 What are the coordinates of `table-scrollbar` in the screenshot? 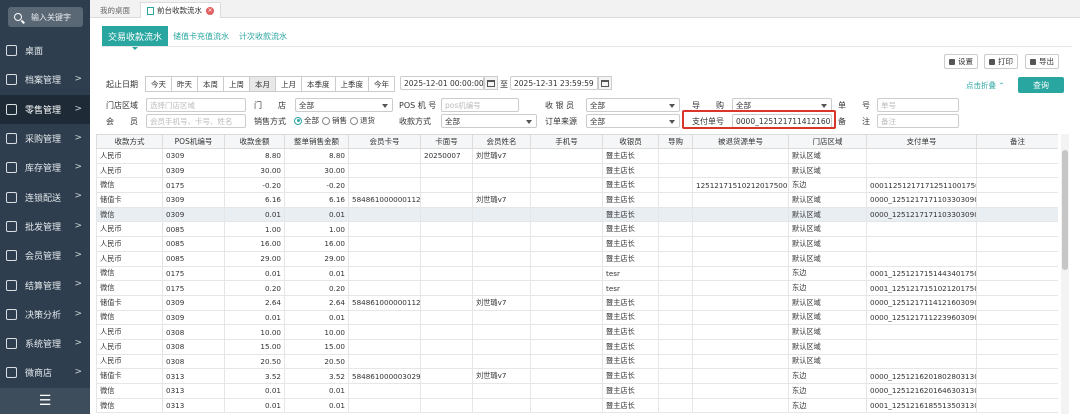 It's located at (1065, 274).